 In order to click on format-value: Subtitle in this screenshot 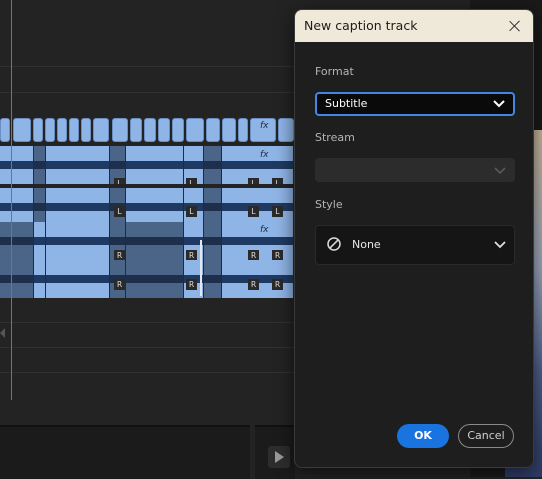, I will do `click(346, 103)`.